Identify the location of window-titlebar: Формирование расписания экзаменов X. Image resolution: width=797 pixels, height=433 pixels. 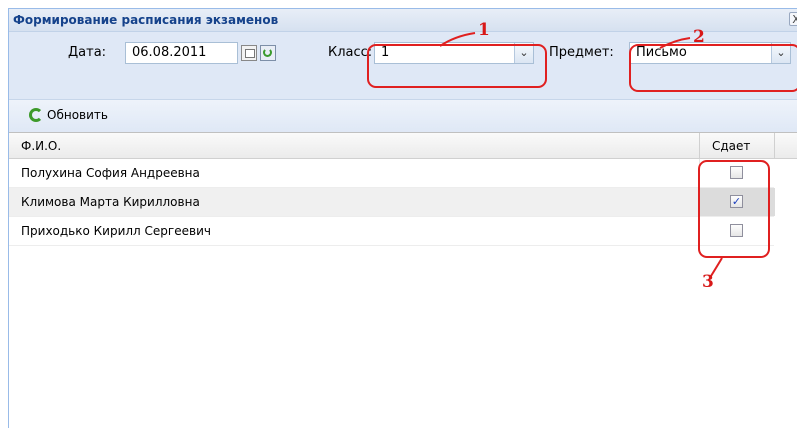
(403, 20).